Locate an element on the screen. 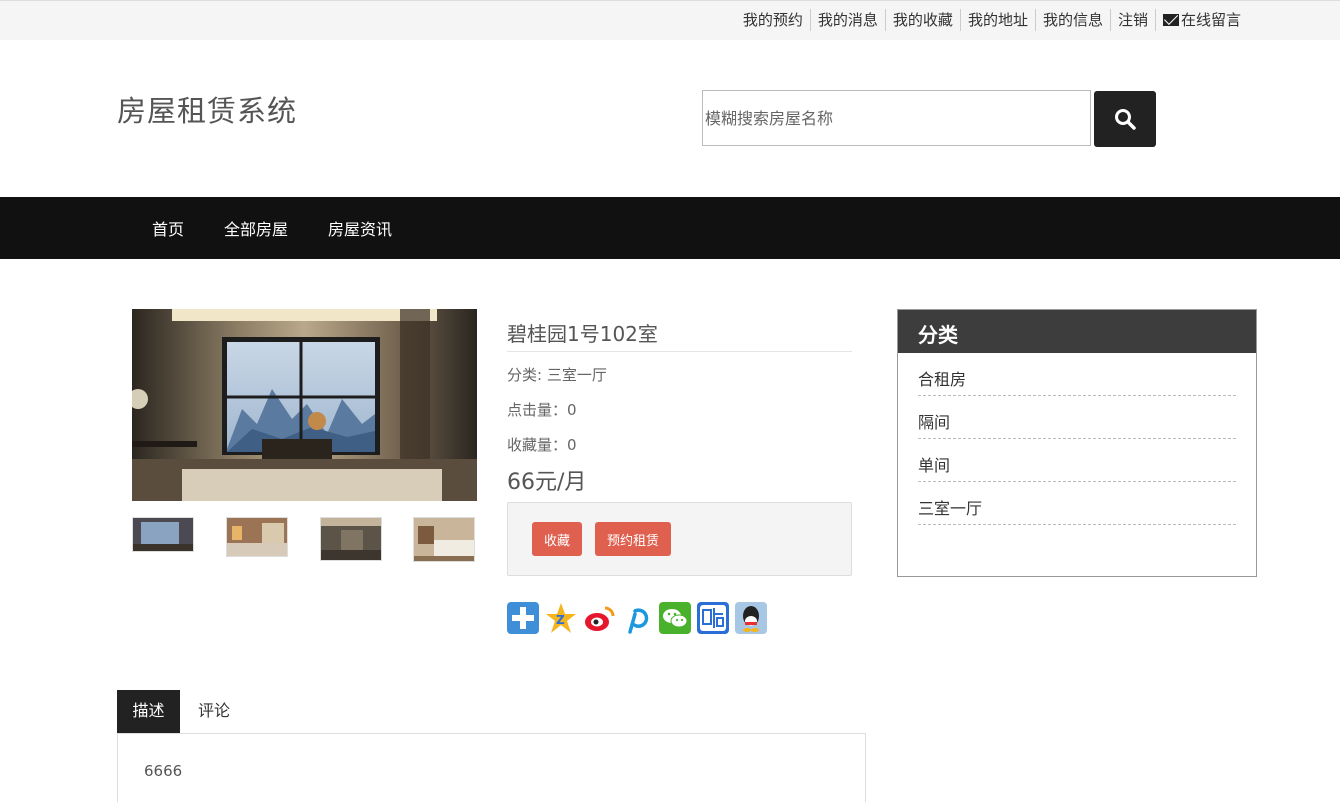 This screenshot has width=1340, height=802. category-sidebar: 分类 合租房 隔间 单间 三室一厅 is located at coordinates (1077, 443).